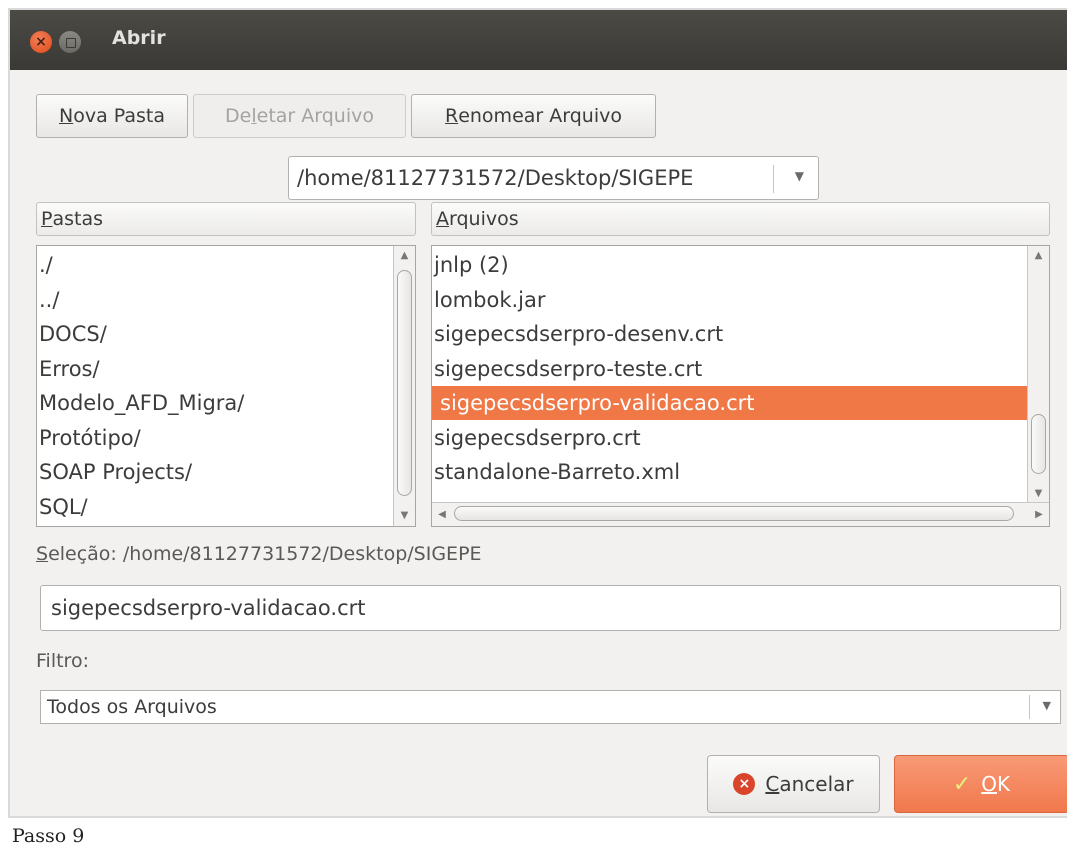  Describe the element at coordinates (1038, 375) in the screenshot. I see `files-vscroll: ▲ ▼` at that location.